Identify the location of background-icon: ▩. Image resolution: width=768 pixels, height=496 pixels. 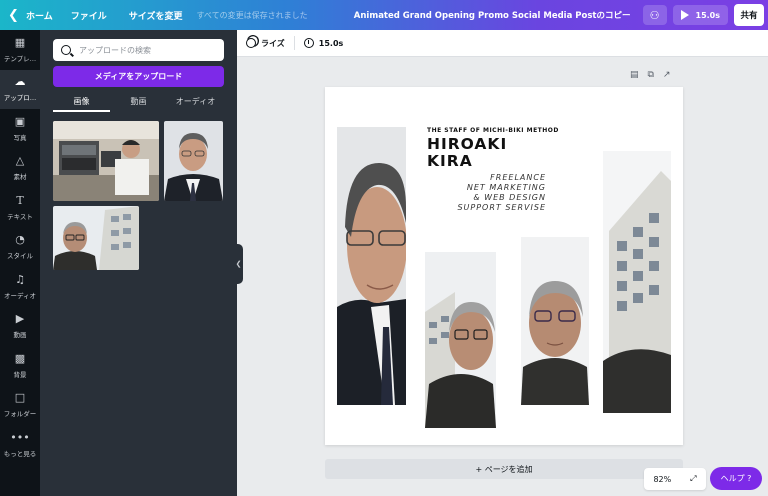
(20, 358).